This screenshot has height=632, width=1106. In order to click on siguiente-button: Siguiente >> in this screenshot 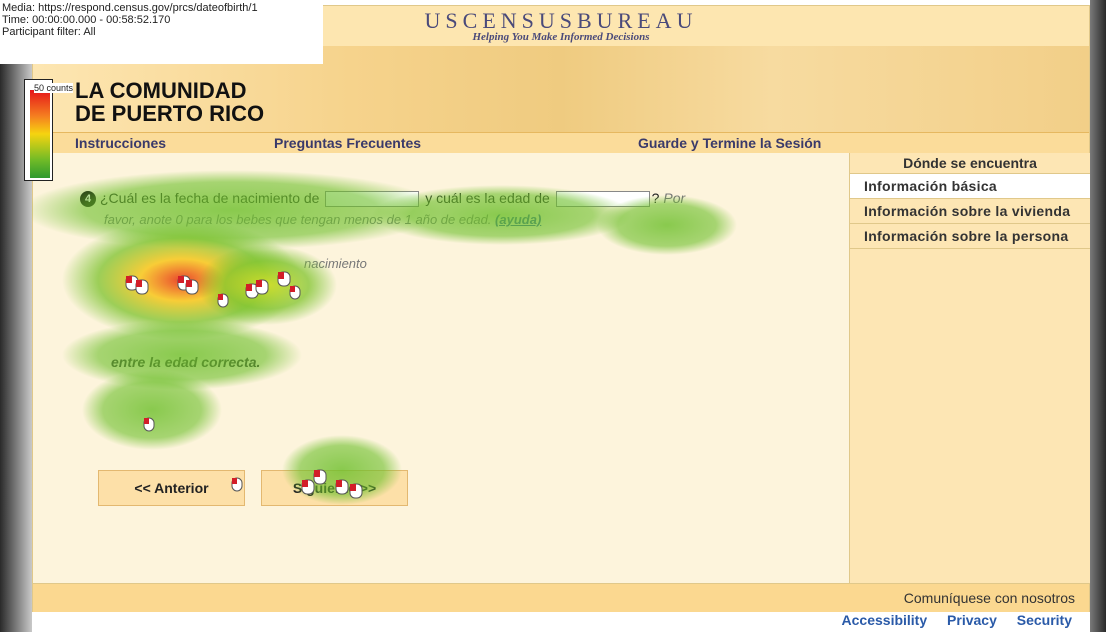, I will do `click(334, 488)`.